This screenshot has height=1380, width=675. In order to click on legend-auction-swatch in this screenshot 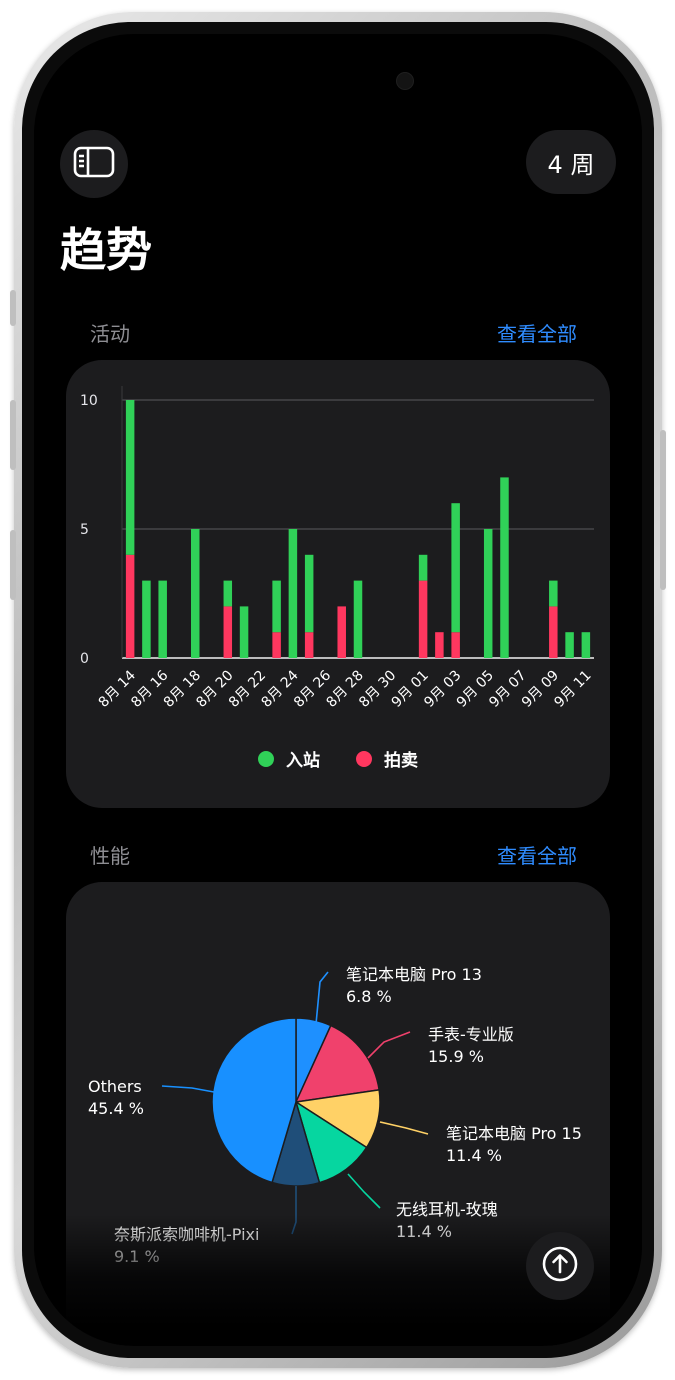, I will do `click(364, 758)`.